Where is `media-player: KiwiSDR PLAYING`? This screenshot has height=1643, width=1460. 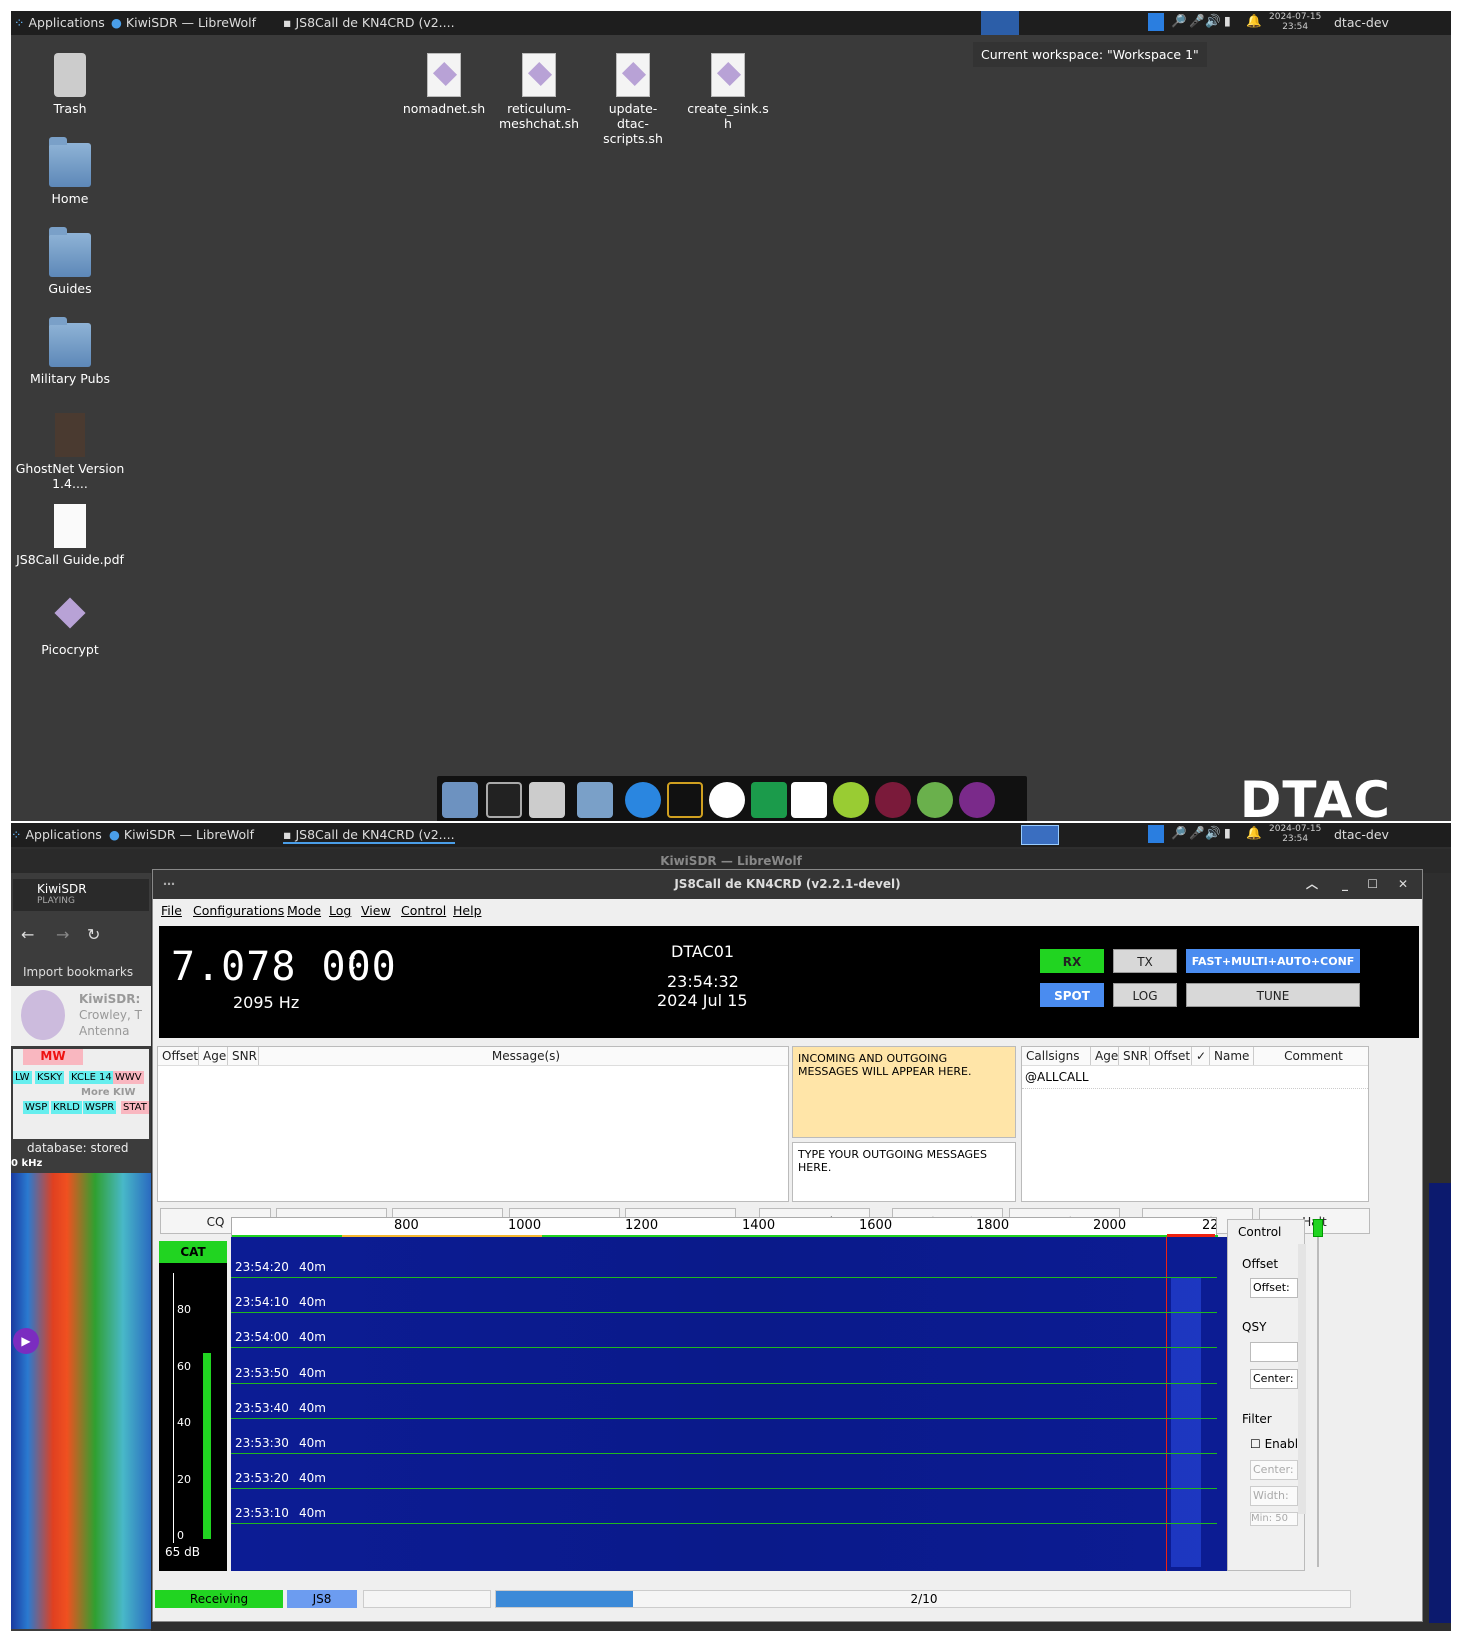
media-player: KiwiSDR PLAYING is located at coordinates (81, 895).